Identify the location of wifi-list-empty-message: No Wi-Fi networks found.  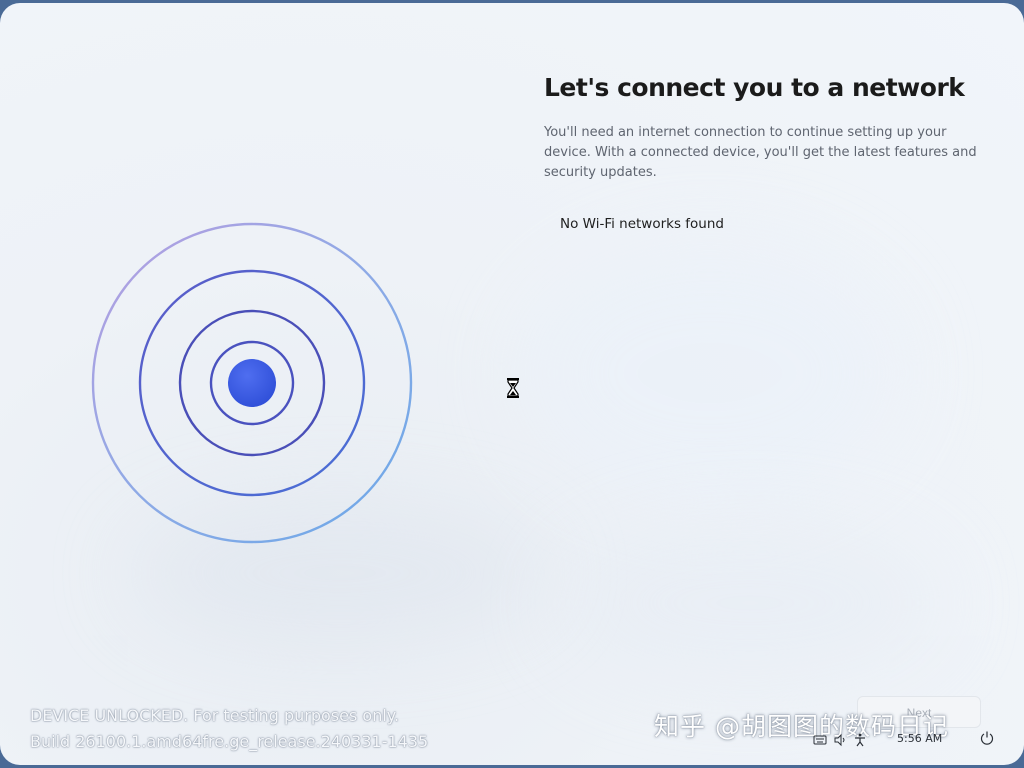
(642, 224).